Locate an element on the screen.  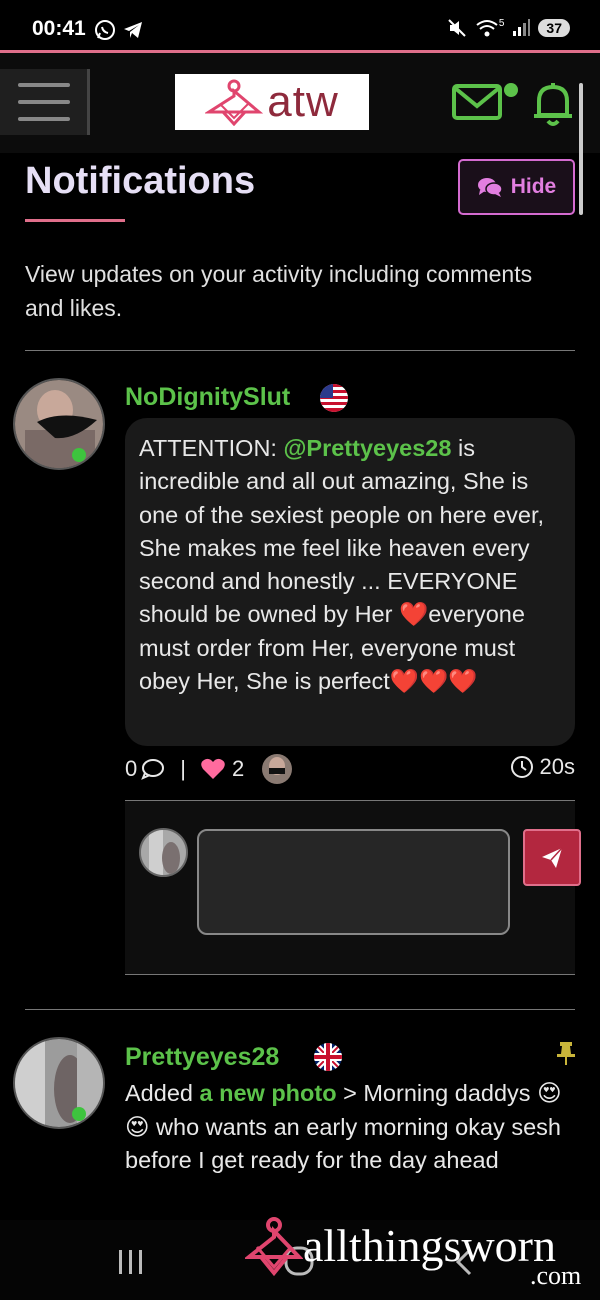
wifi-icon is located at coordinates (487, 28).